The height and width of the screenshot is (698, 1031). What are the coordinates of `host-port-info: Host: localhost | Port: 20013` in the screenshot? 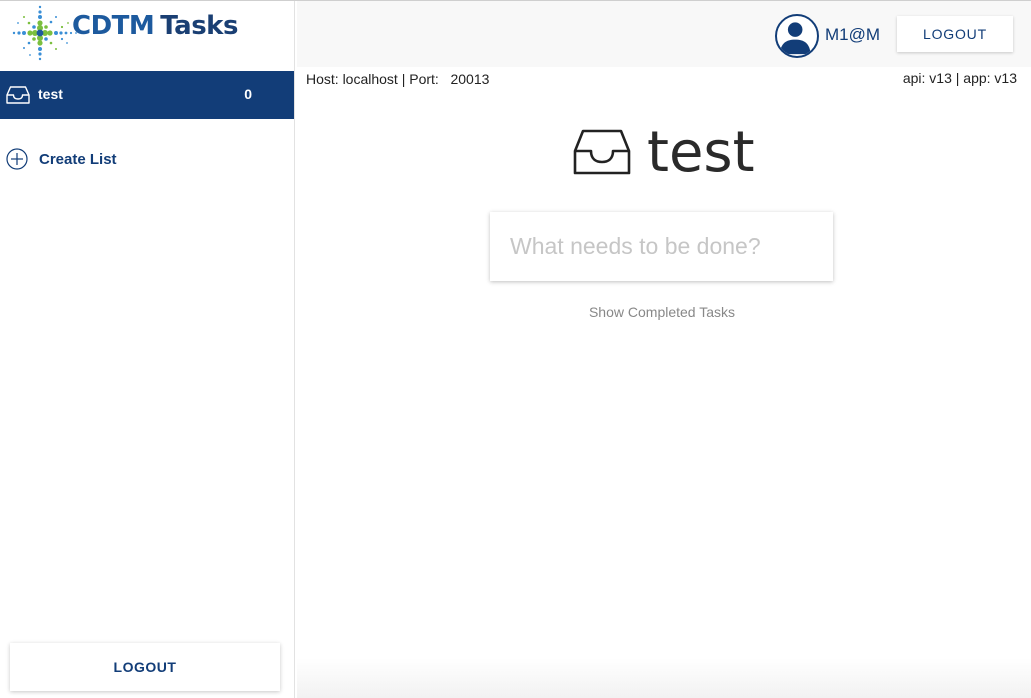 It's located at (398, 79).